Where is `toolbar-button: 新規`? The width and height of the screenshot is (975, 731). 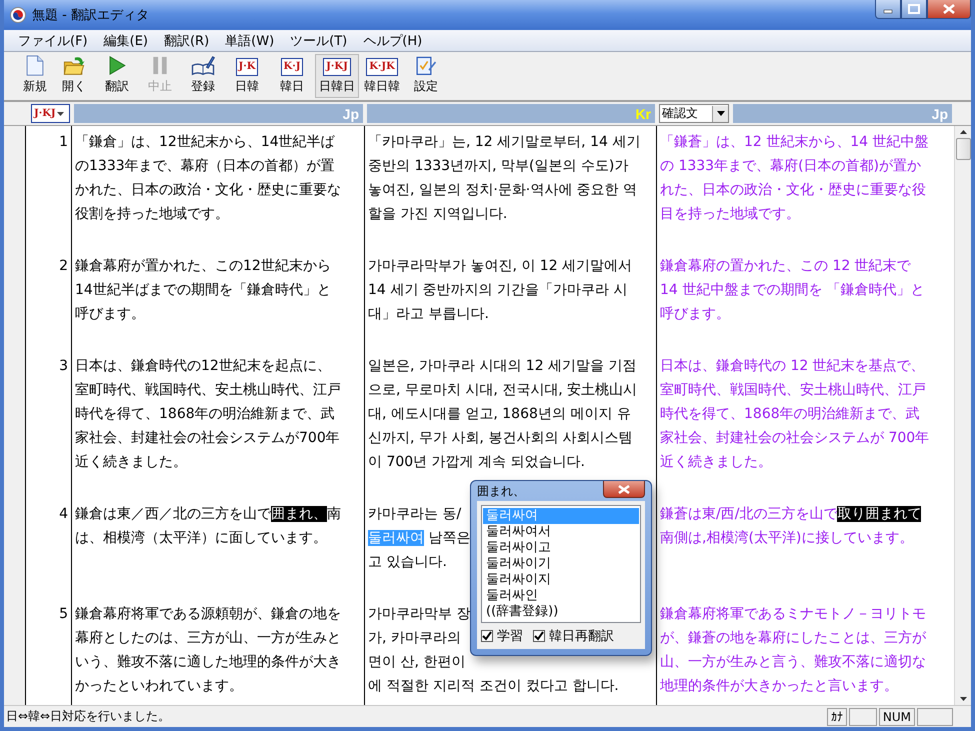
toolbar-button: 新規 is located at coordinates (35, 76).